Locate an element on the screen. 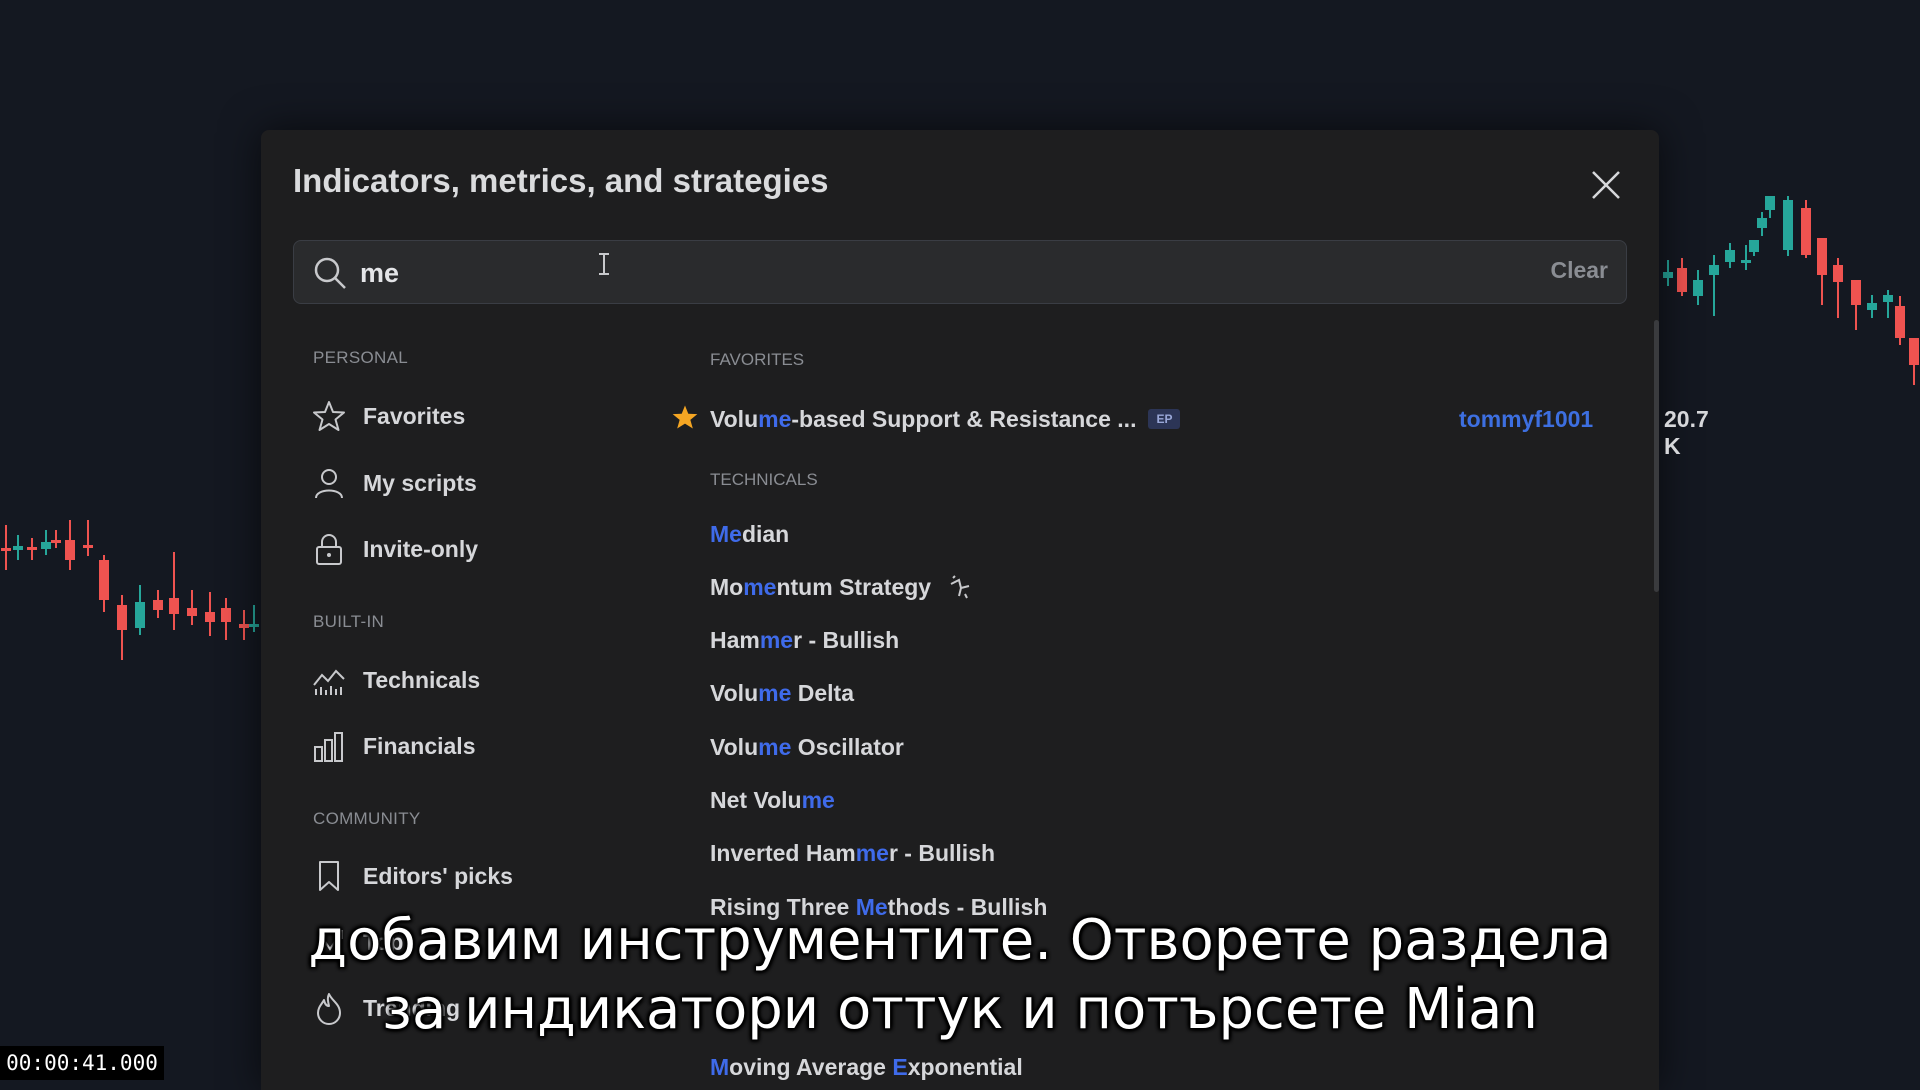 This screenshot has height=1090, width=1920. bar-chart-icon is located at coordinates (329, 746).